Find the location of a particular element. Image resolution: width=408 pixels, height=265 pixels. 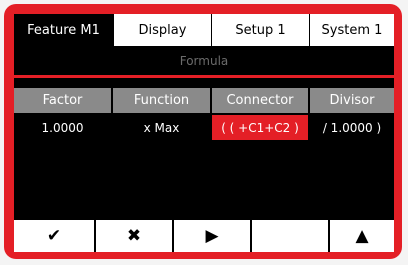

column-header-divisor: Divisor is located at coordinates (352, 100).